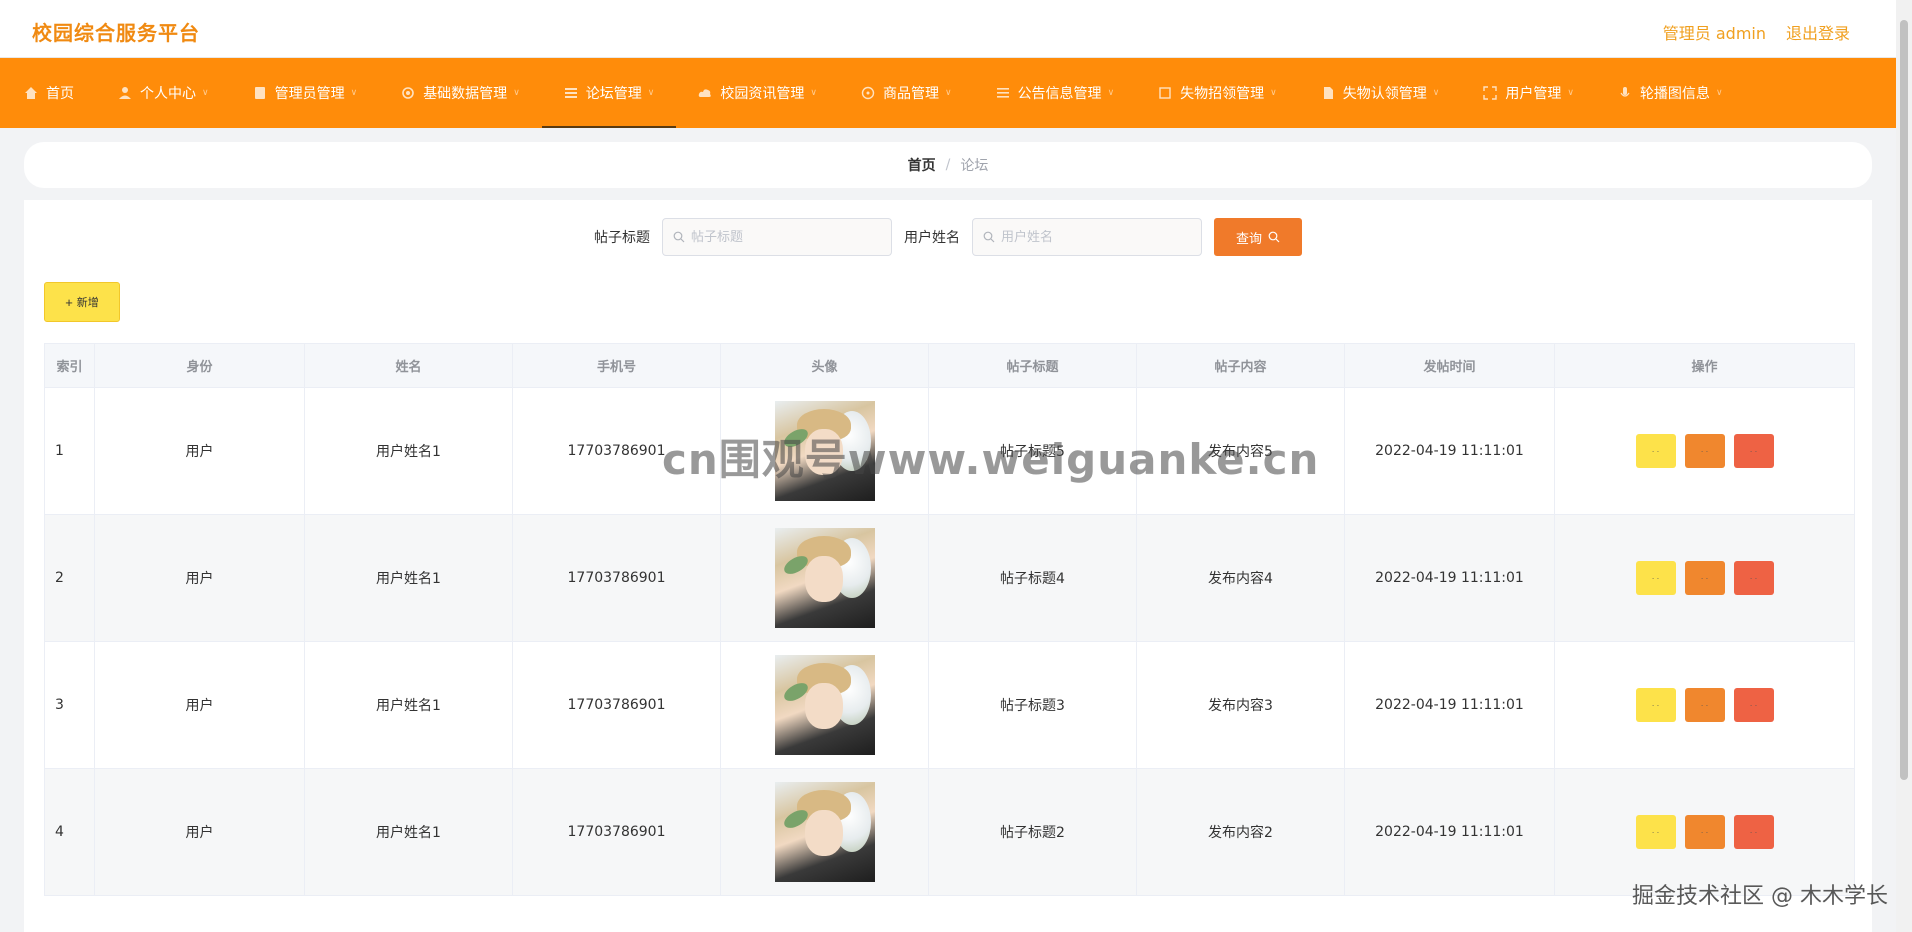 The image size is (1912, 932). I want to click on nav-item: 个人中心 ∨, so click(163, 93).